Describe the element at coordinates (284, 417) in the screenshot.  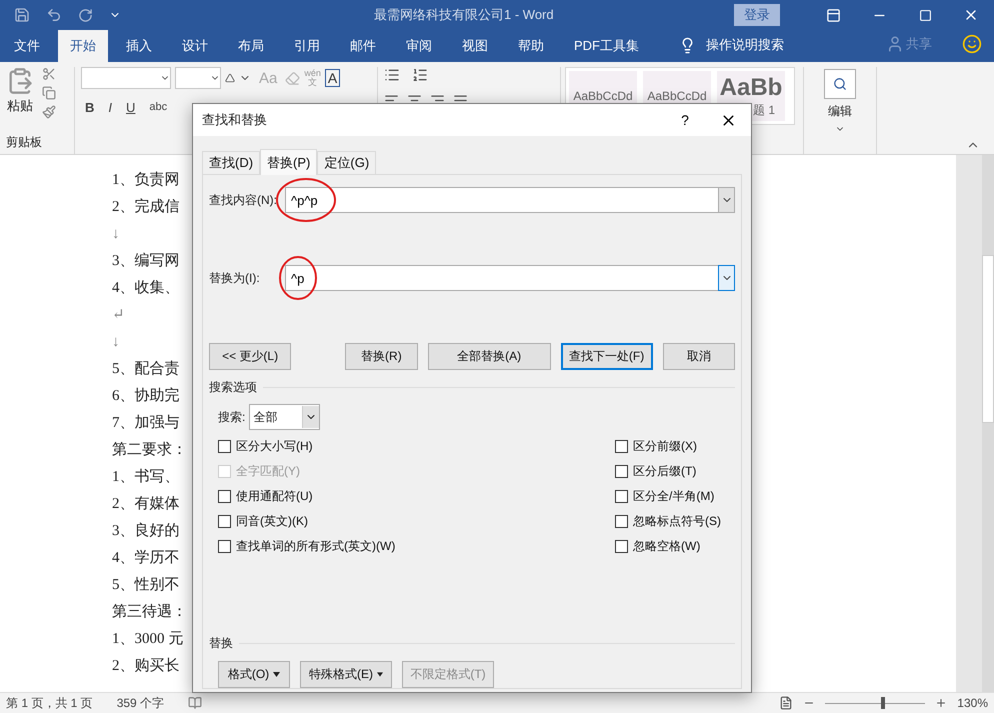
I see `search-direction-select: 全部` at that location.